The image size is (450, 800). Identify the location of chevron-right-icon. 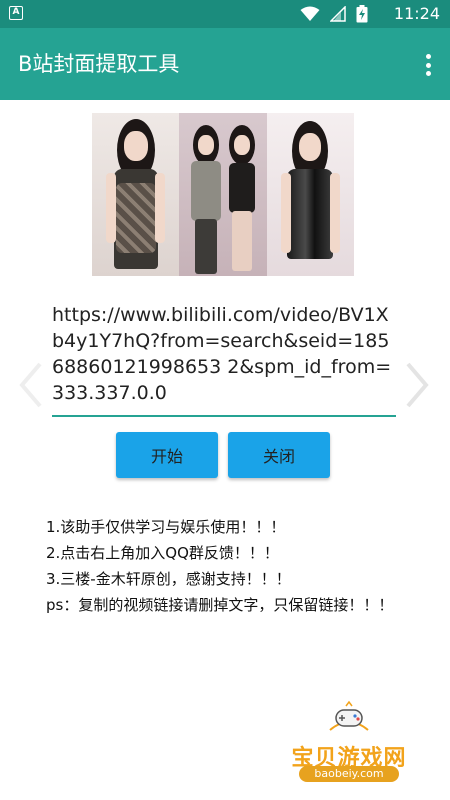
(417, 385).